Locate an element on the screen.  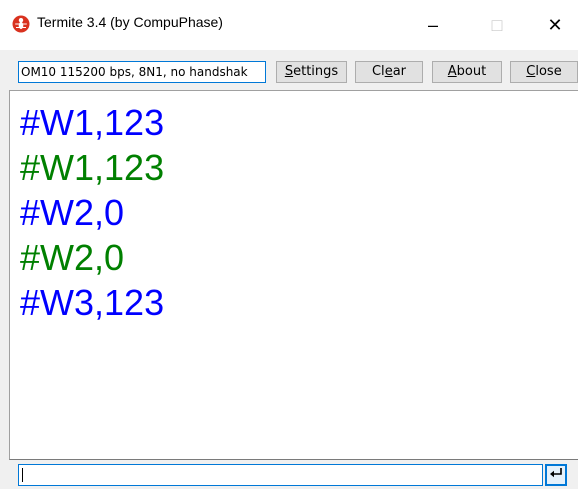
minimize-button: – is located at coordinates (433, 25).